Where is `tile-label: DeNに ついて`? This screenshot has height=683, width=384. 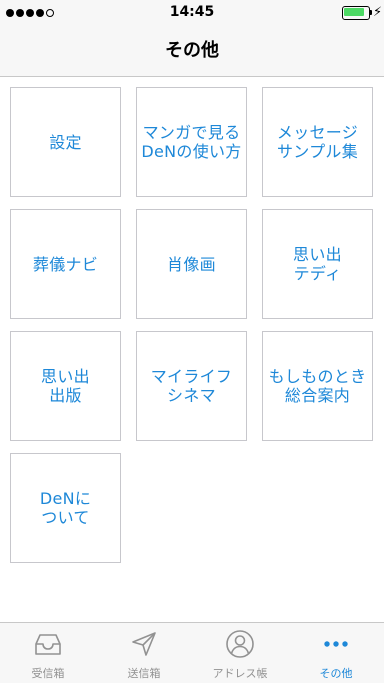 tile-label: DeNに ついて is located at coordinates (65, 508).